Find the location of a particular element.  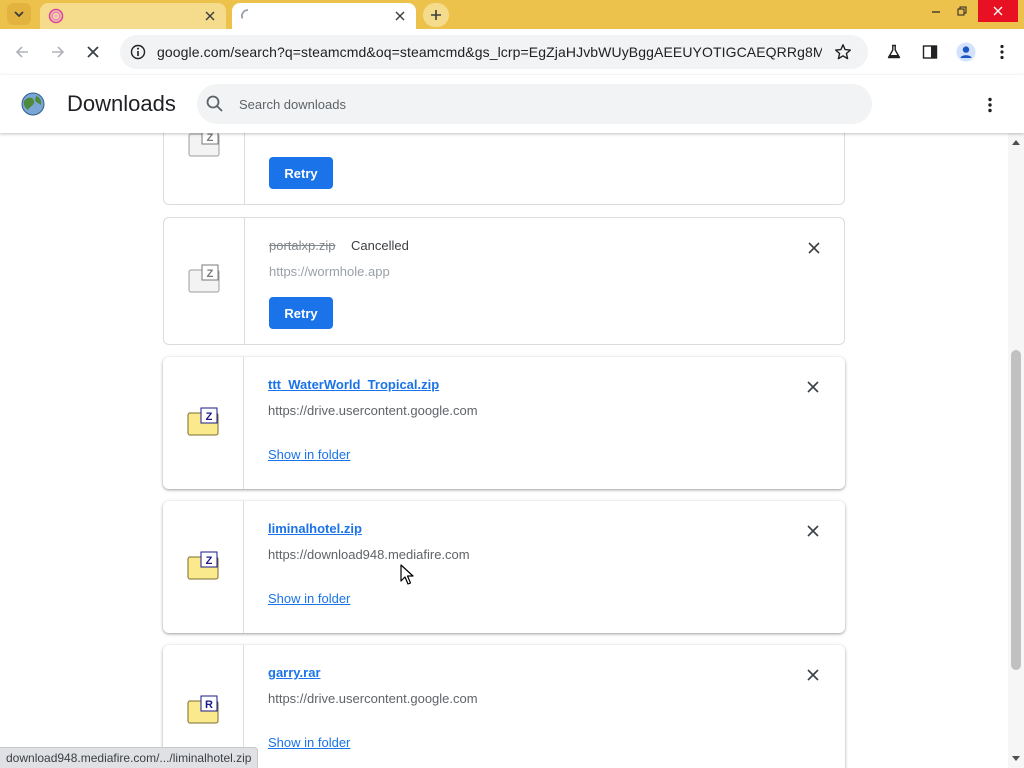

loading-spinner-icon is located at coordinates (245, 14).